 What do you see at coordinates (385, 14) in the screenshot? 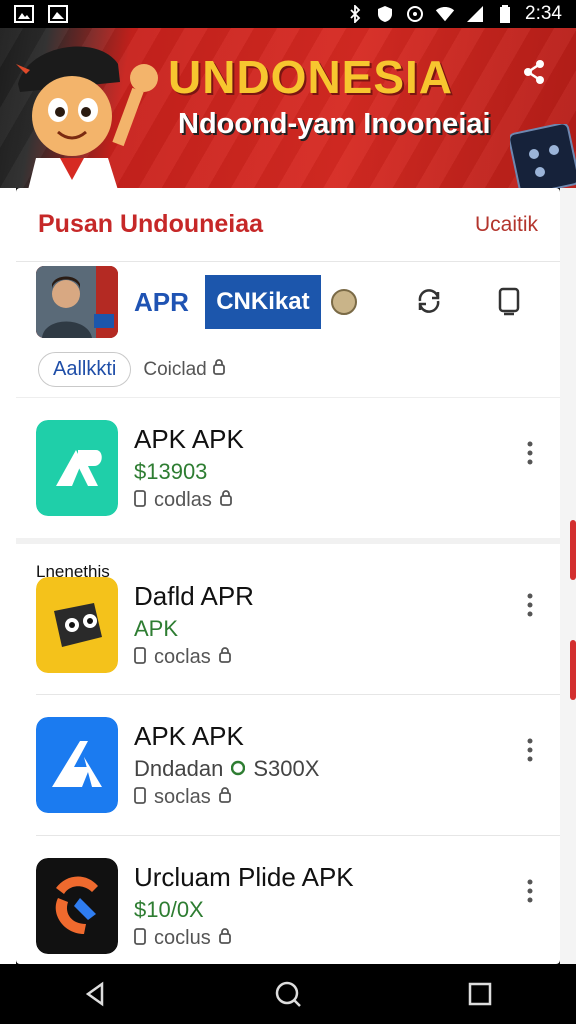
I see `shield-icon` at bounding box center [385, 14].